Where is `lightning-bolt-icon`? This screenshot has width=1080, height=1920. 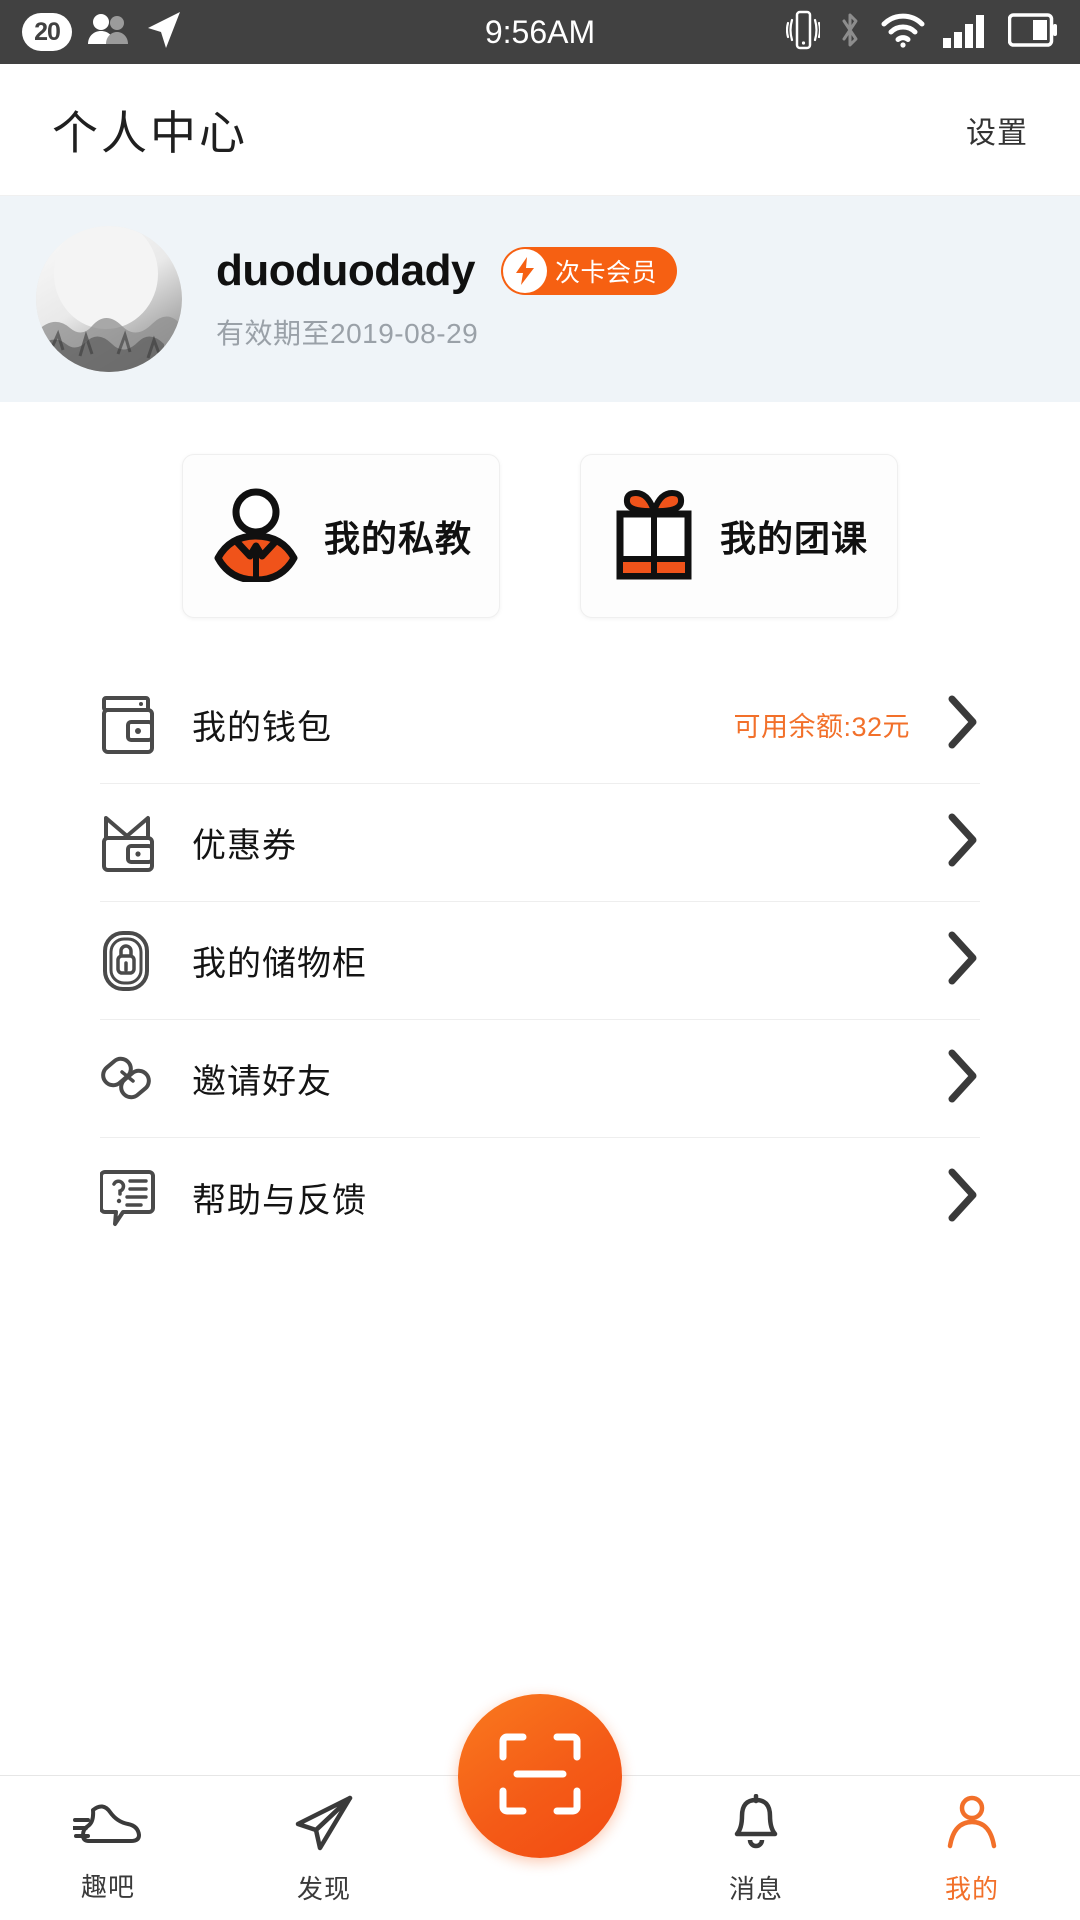
lightning-bolt-icon is located at coordinates (524, 271).